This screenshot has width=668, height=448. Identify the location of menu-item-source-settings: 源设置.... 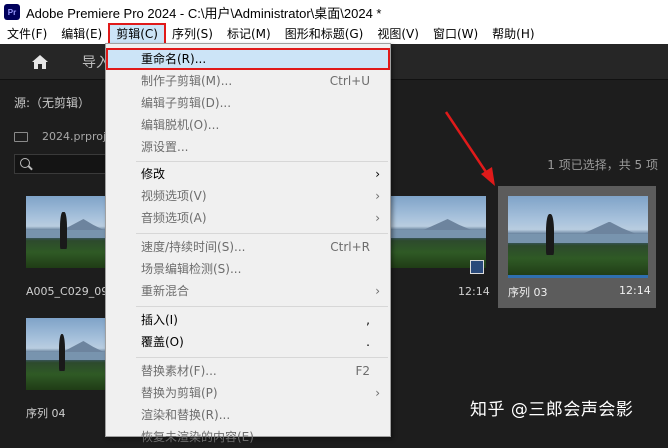
(248, 147).